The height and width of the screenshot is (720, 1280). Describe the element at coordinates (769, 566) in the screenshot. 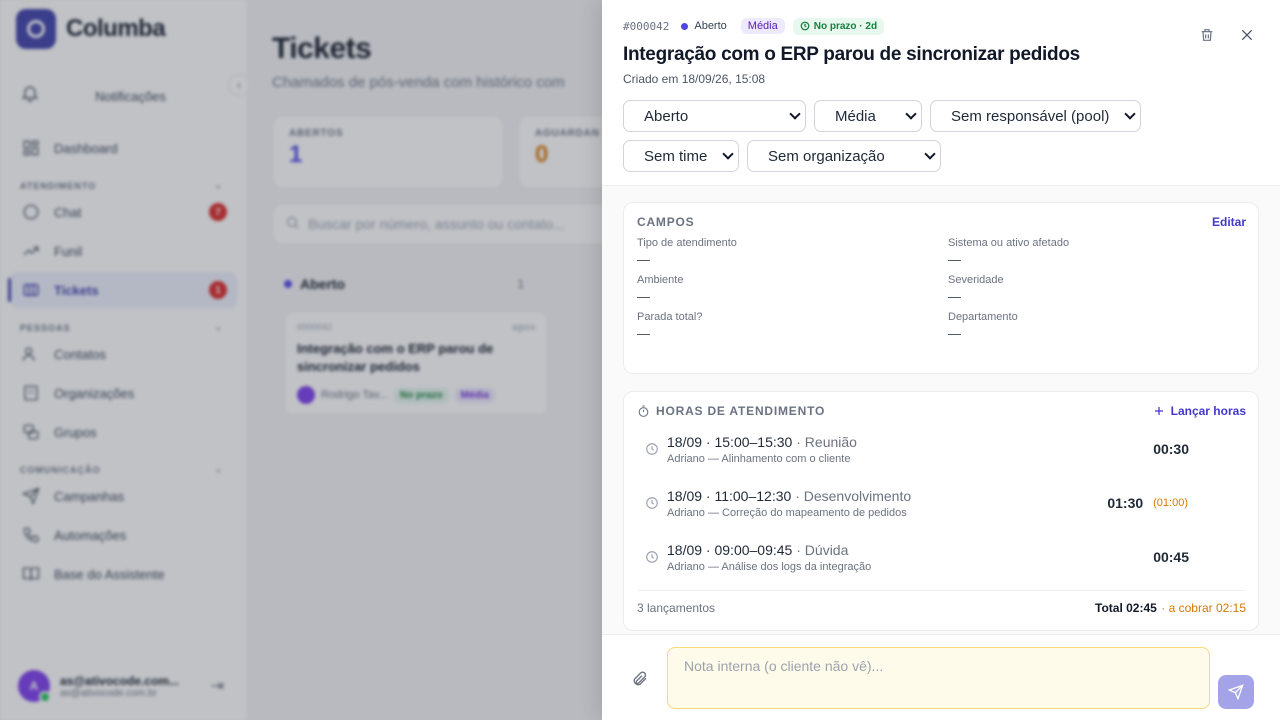

I see `hour-entry-desc: Adriano — Análise dos logs da integração` at that location.